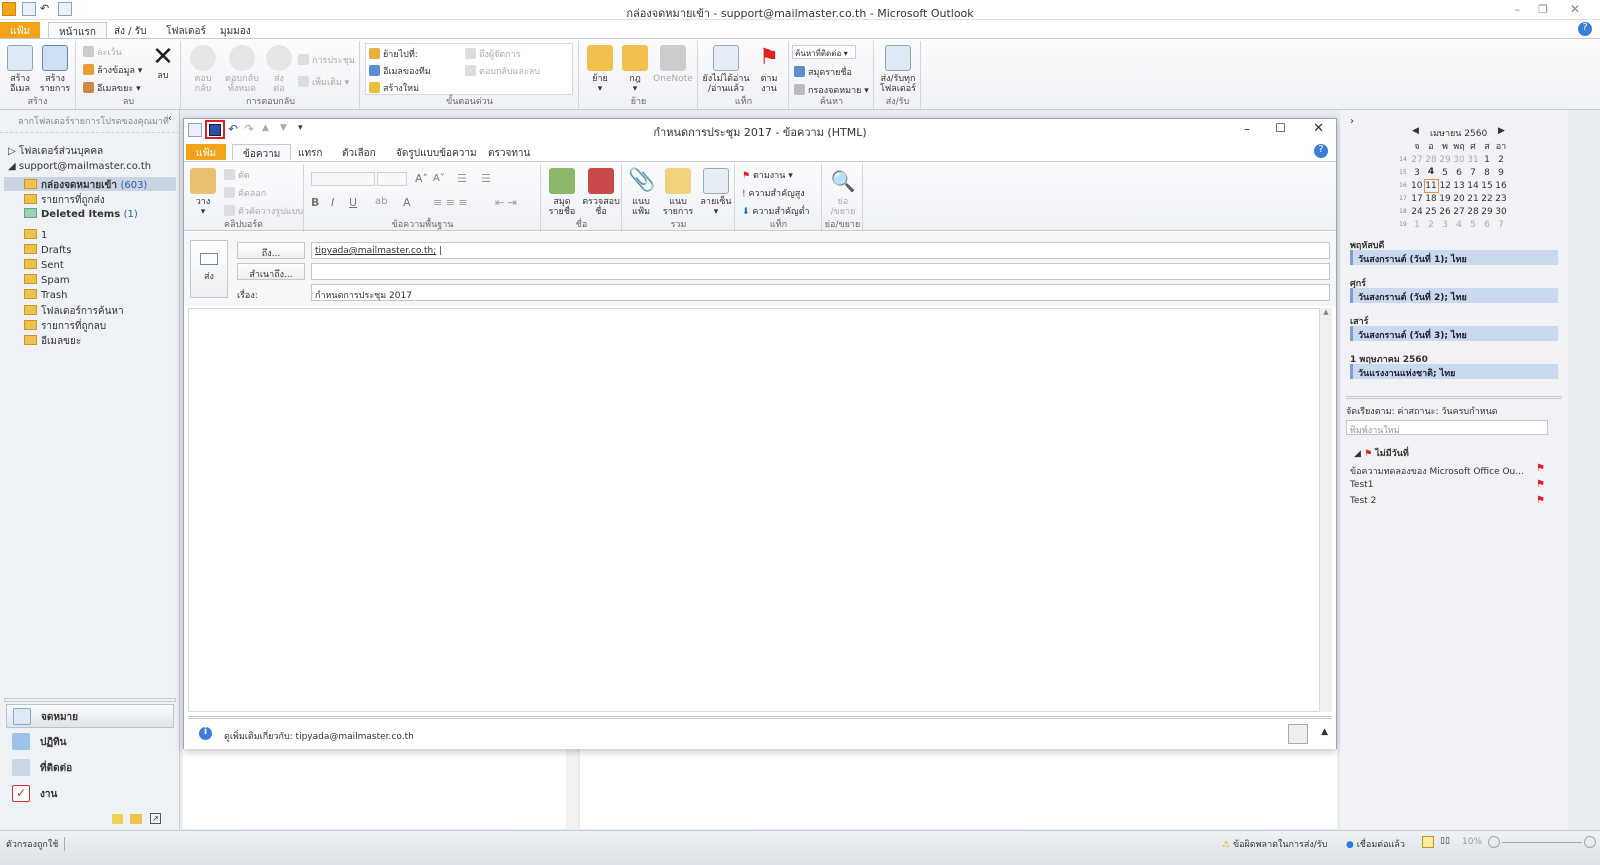 The width and height of the screenshot is (1600, 865). What do you see at coordinates (1459, 198) in the screenshot?
I see `calendar-day: 20` at bounding box center [1459, 198].